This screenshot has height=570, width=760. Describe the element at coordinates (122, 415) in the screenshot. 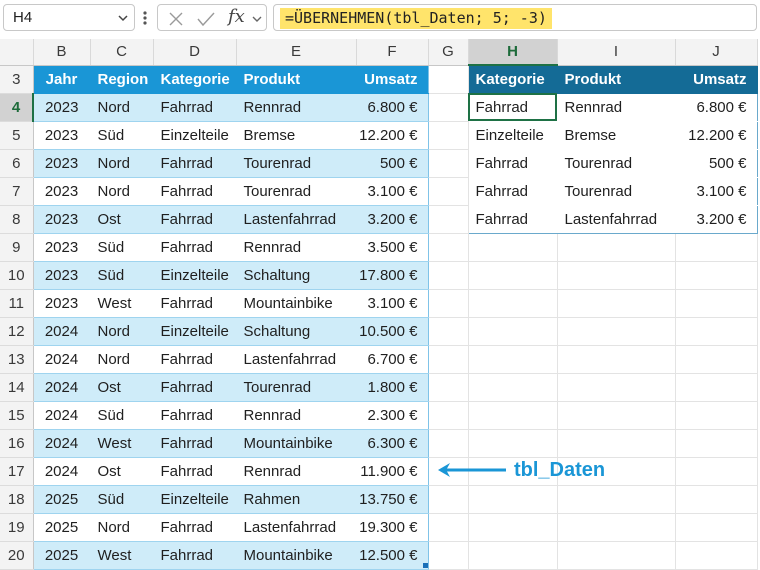

I see `table-cell: Süd` at that location.